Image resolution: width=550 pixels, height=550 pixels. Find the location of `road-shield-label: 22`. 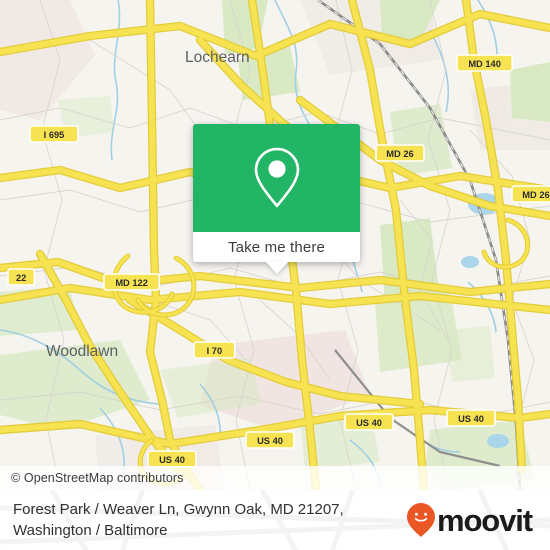

road-shield-label: 22 is located at coordinates (21, 278).